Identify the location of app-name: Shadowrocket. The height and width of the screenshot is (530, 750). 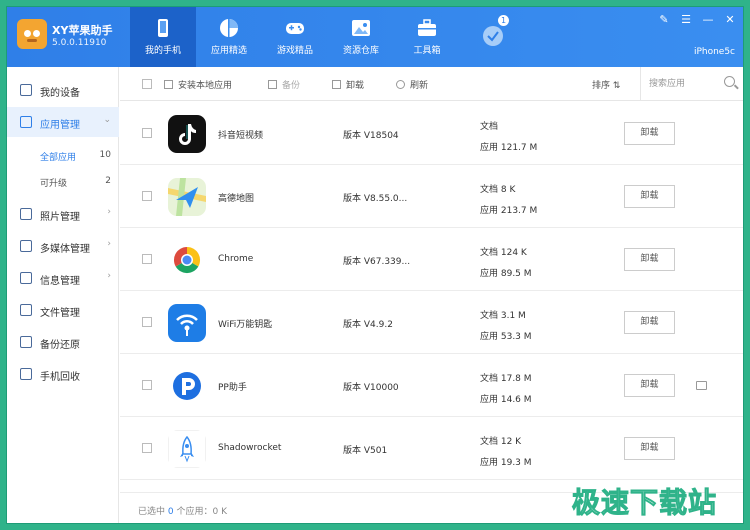
(250, 448).